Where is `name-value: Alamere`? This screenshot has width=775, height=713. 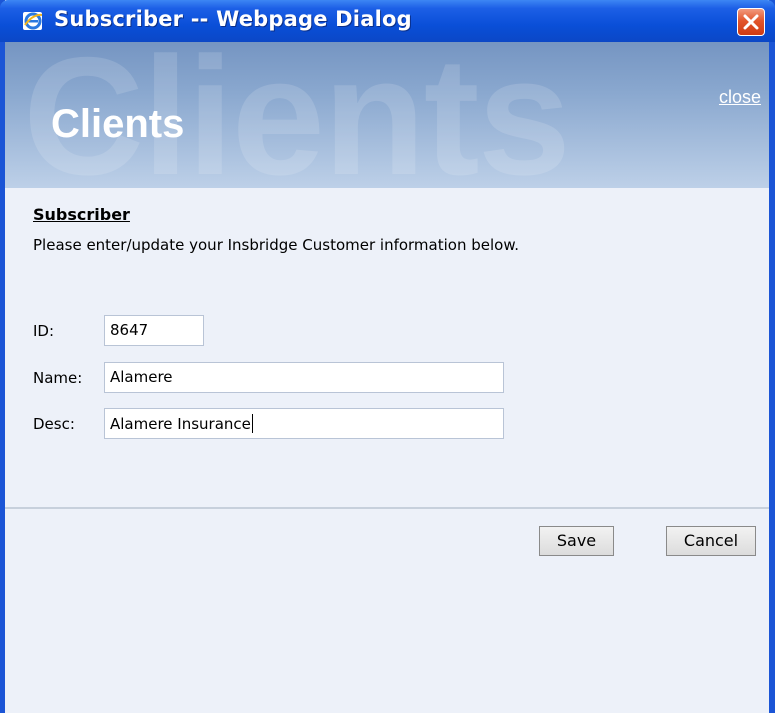
name-value: Alamere is located at coordinates (141, 377).